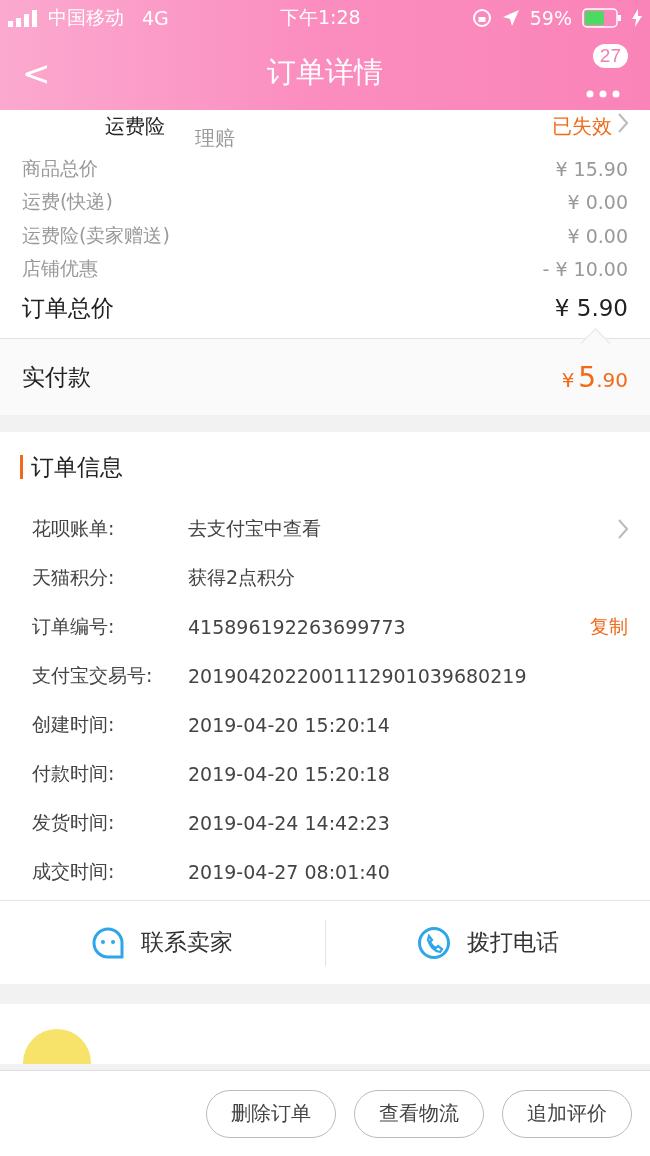 The image size is (650, 1156). I want to click on network-label: 4G, so click(155, 18).